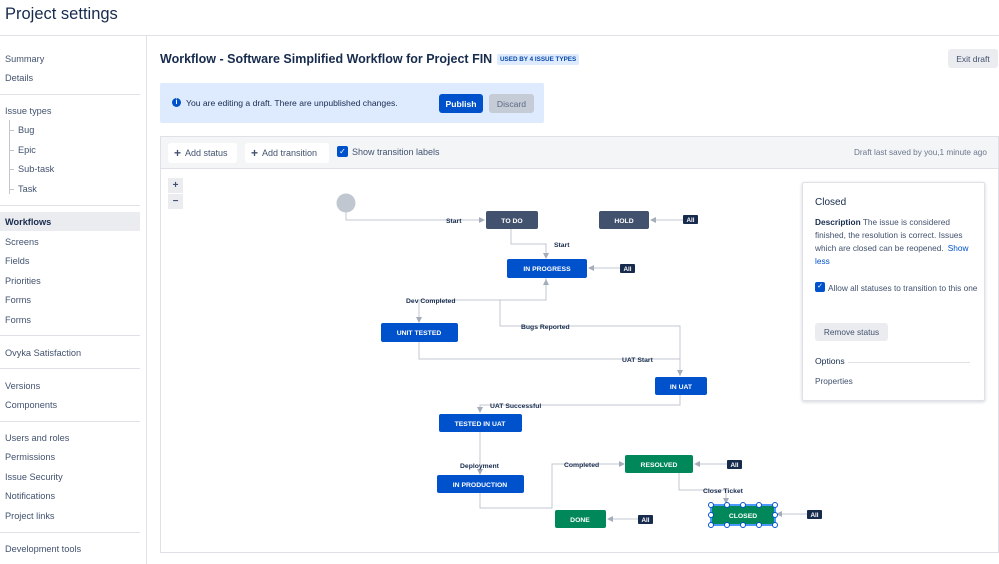 The image size is (999, 564). What do you see at coordinates (851, 332) in the screenshot?
I see `remove-status-button: Remove status` at bounding box center [851, 332].